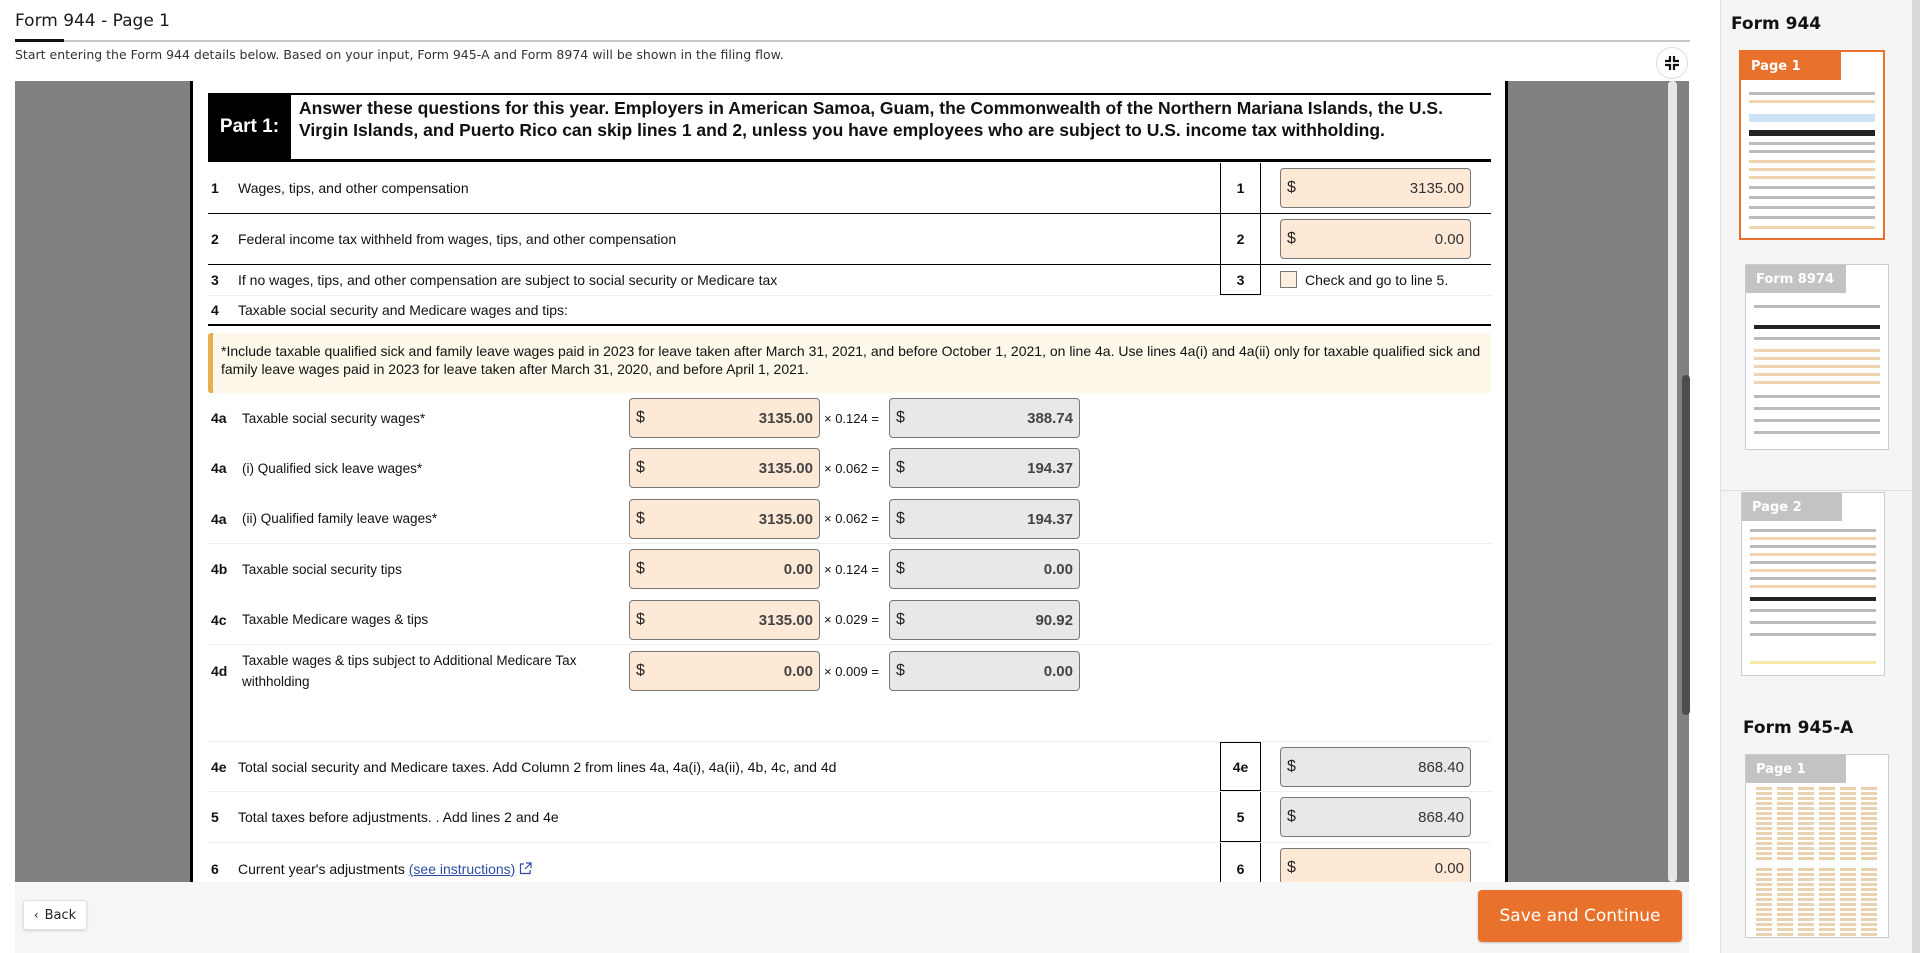 This screenshot has height=953, width=1920. What do you see at coordinates (1916, 476) in the screenshot?
I see `sidebar-scrollbar` at bounding box center [1916, 476].